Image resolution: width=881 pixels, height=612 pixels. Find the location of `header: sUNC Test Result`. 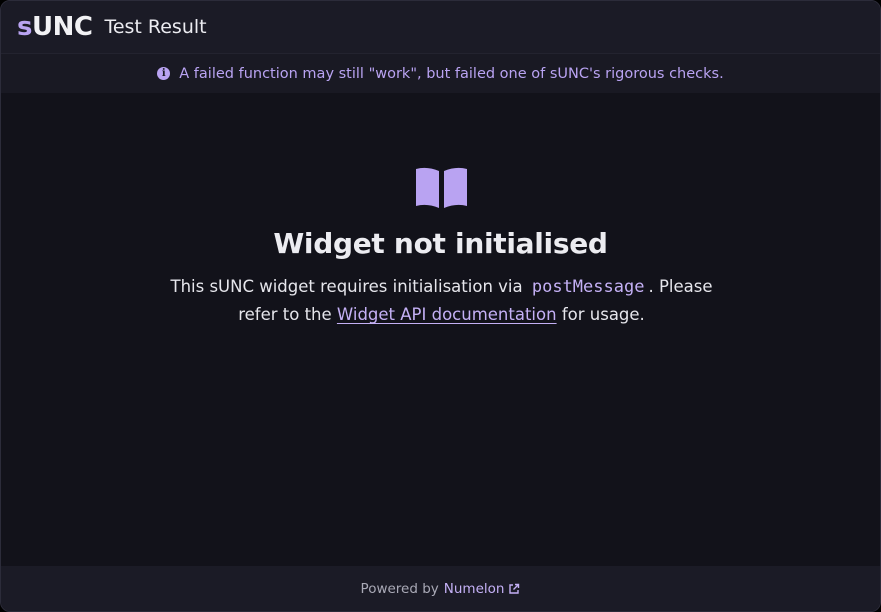

header: sUNC Test Result is located at coordinates (440, 27).